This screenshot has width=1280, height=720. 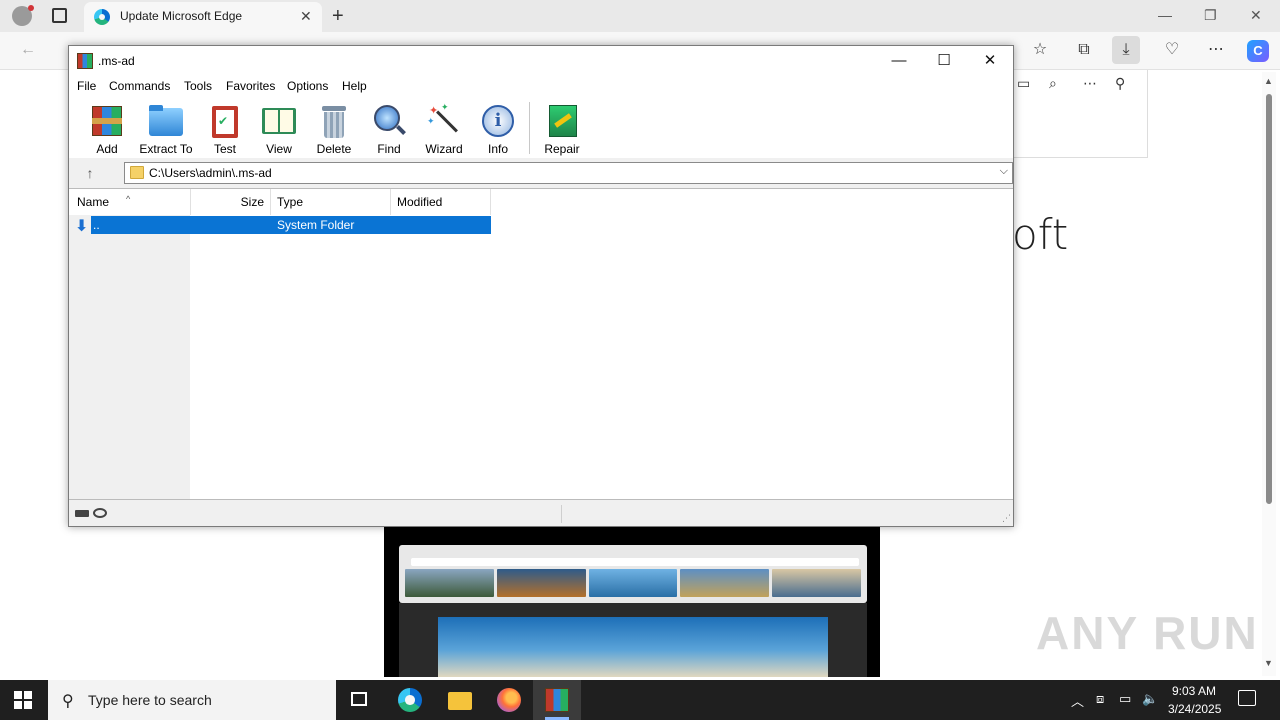 What do you see at coordinates (225, 130) in the screenshot?
I see `test-button: ✔ Test` at bounding box center [225, 130].